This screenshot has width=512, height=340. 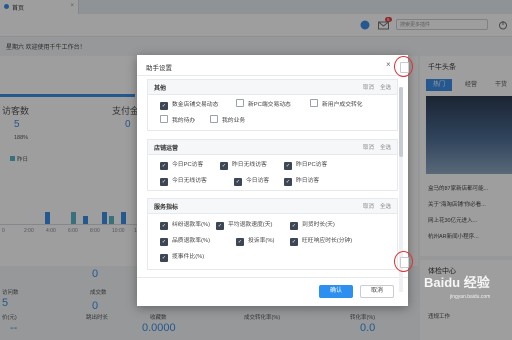 I want to click on option-checkbox: 新用户成交转化, so click(x=336, y=103).